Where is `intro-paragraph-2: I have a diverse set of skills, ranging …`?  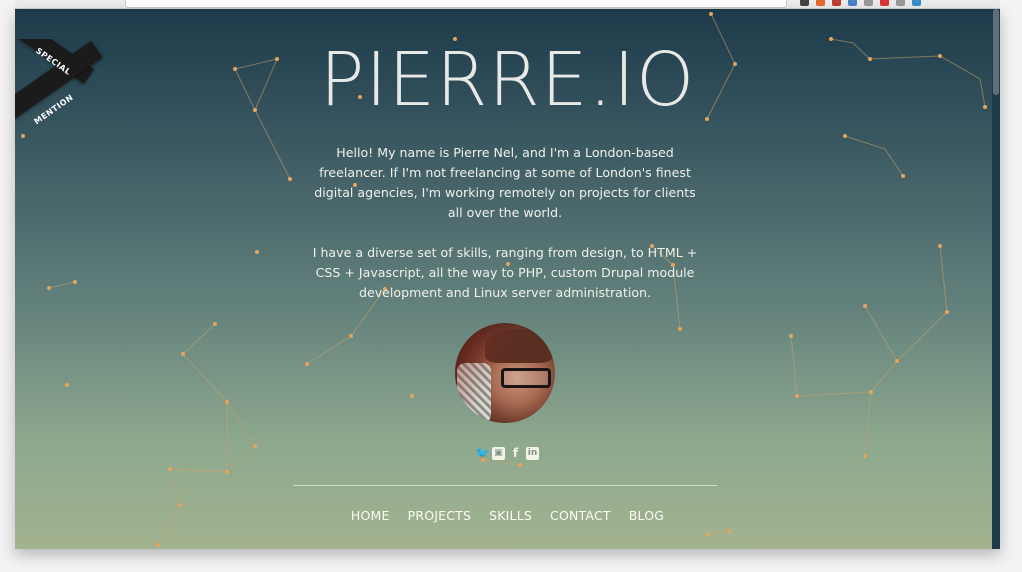 intro-paragraph-2: I have a diverse set of skills, ranging … is located at coordinates (505, 272).